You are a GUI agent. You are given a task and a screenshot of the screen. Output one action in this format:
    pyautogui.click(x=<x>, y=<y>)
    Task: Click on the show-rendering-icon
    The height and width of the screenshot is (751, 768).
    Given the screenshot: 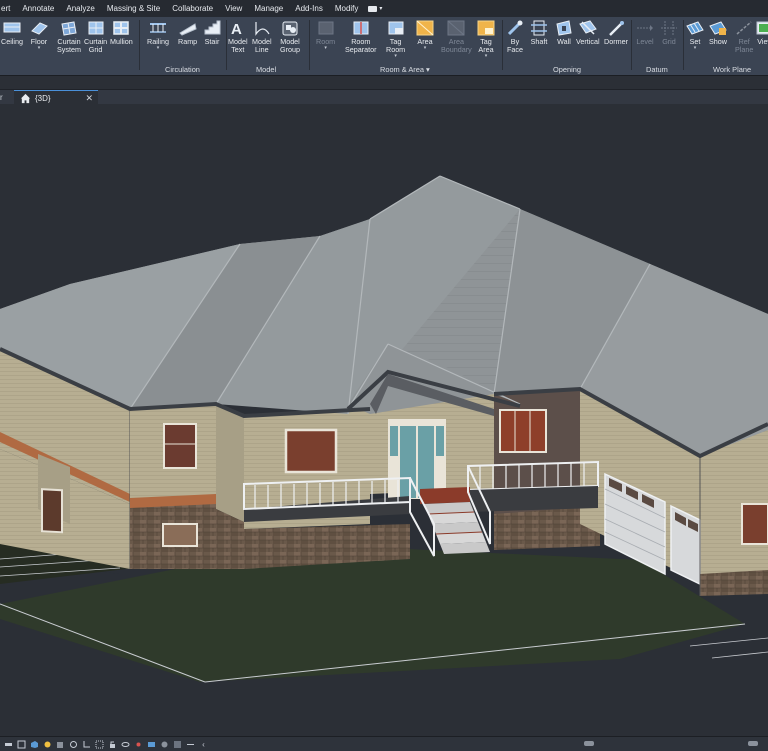 What is the action you would take?
    pyautogui.click(x=73, y=744)
    